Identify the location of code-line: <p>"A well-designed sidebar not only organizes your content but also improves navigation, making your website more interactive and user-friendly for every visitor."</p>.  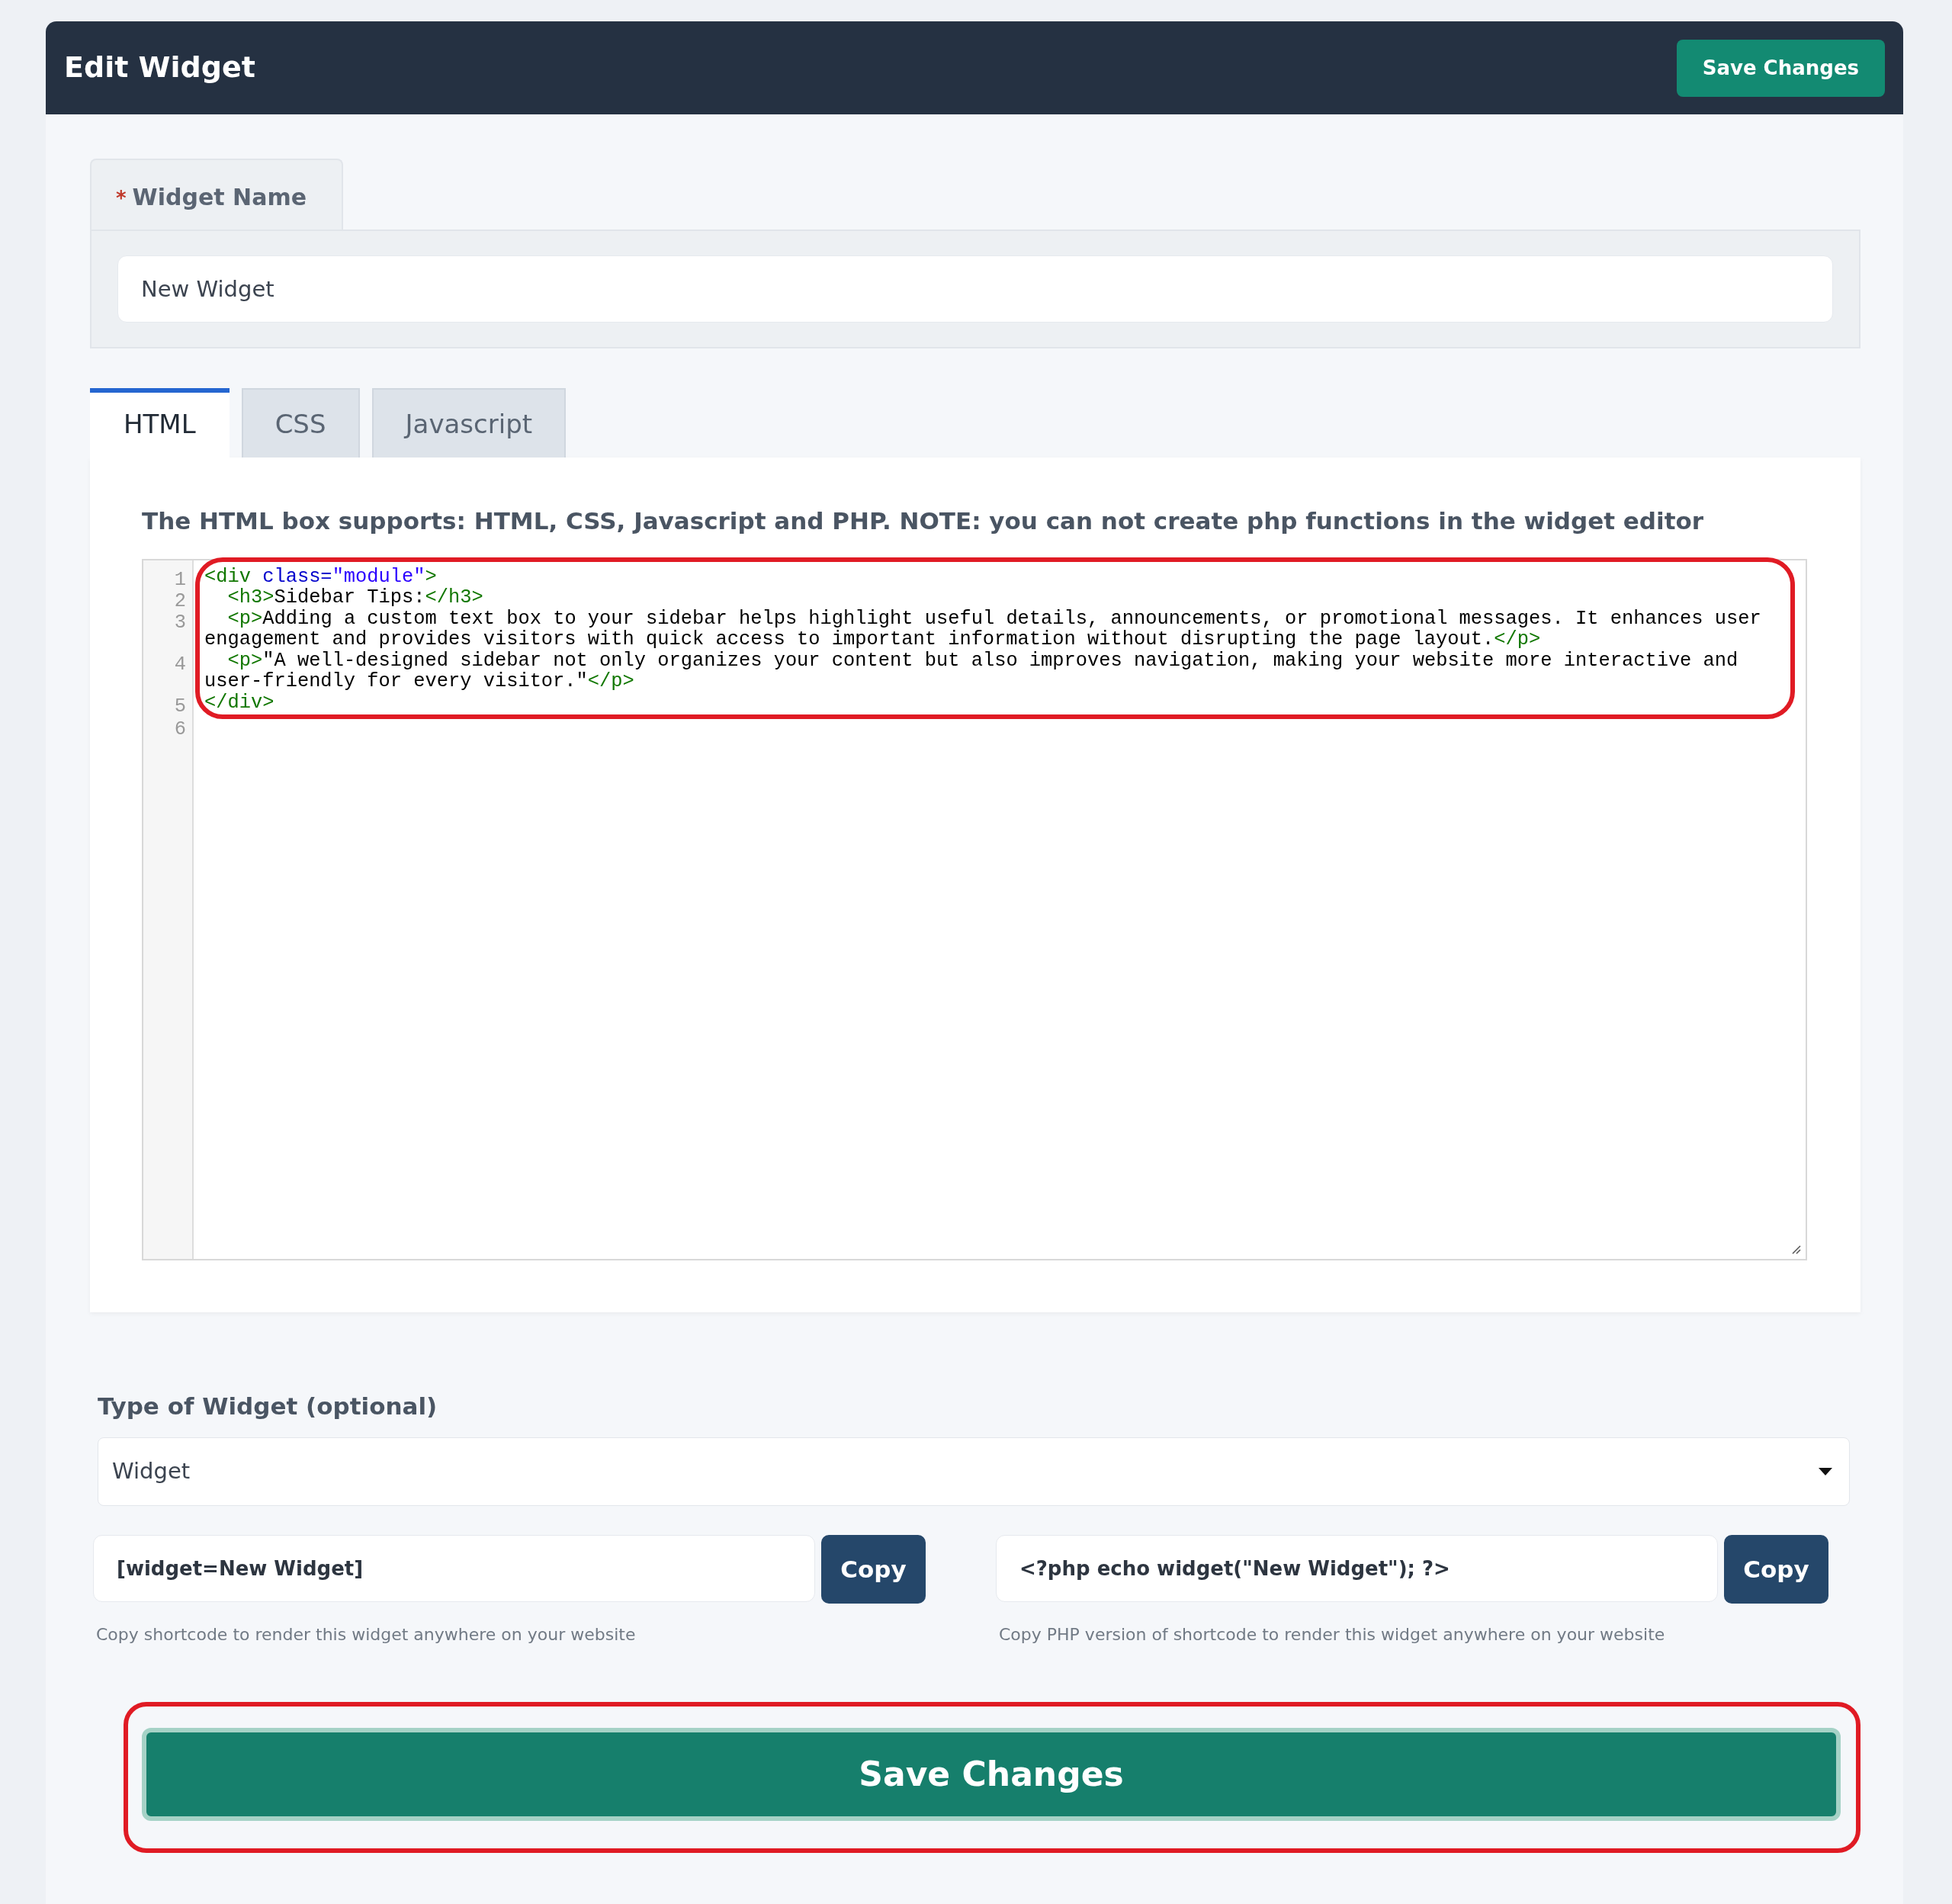
(971, 671).